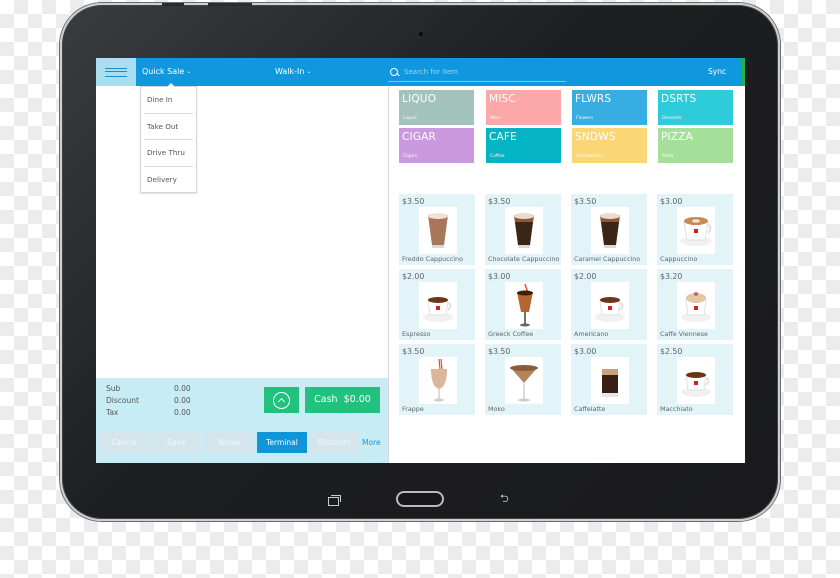 The image size is (840, 578). What do you see at coordinates (176, 442) in the screenshot?
I see `save-button: Save` at bounding box center [176, 442].